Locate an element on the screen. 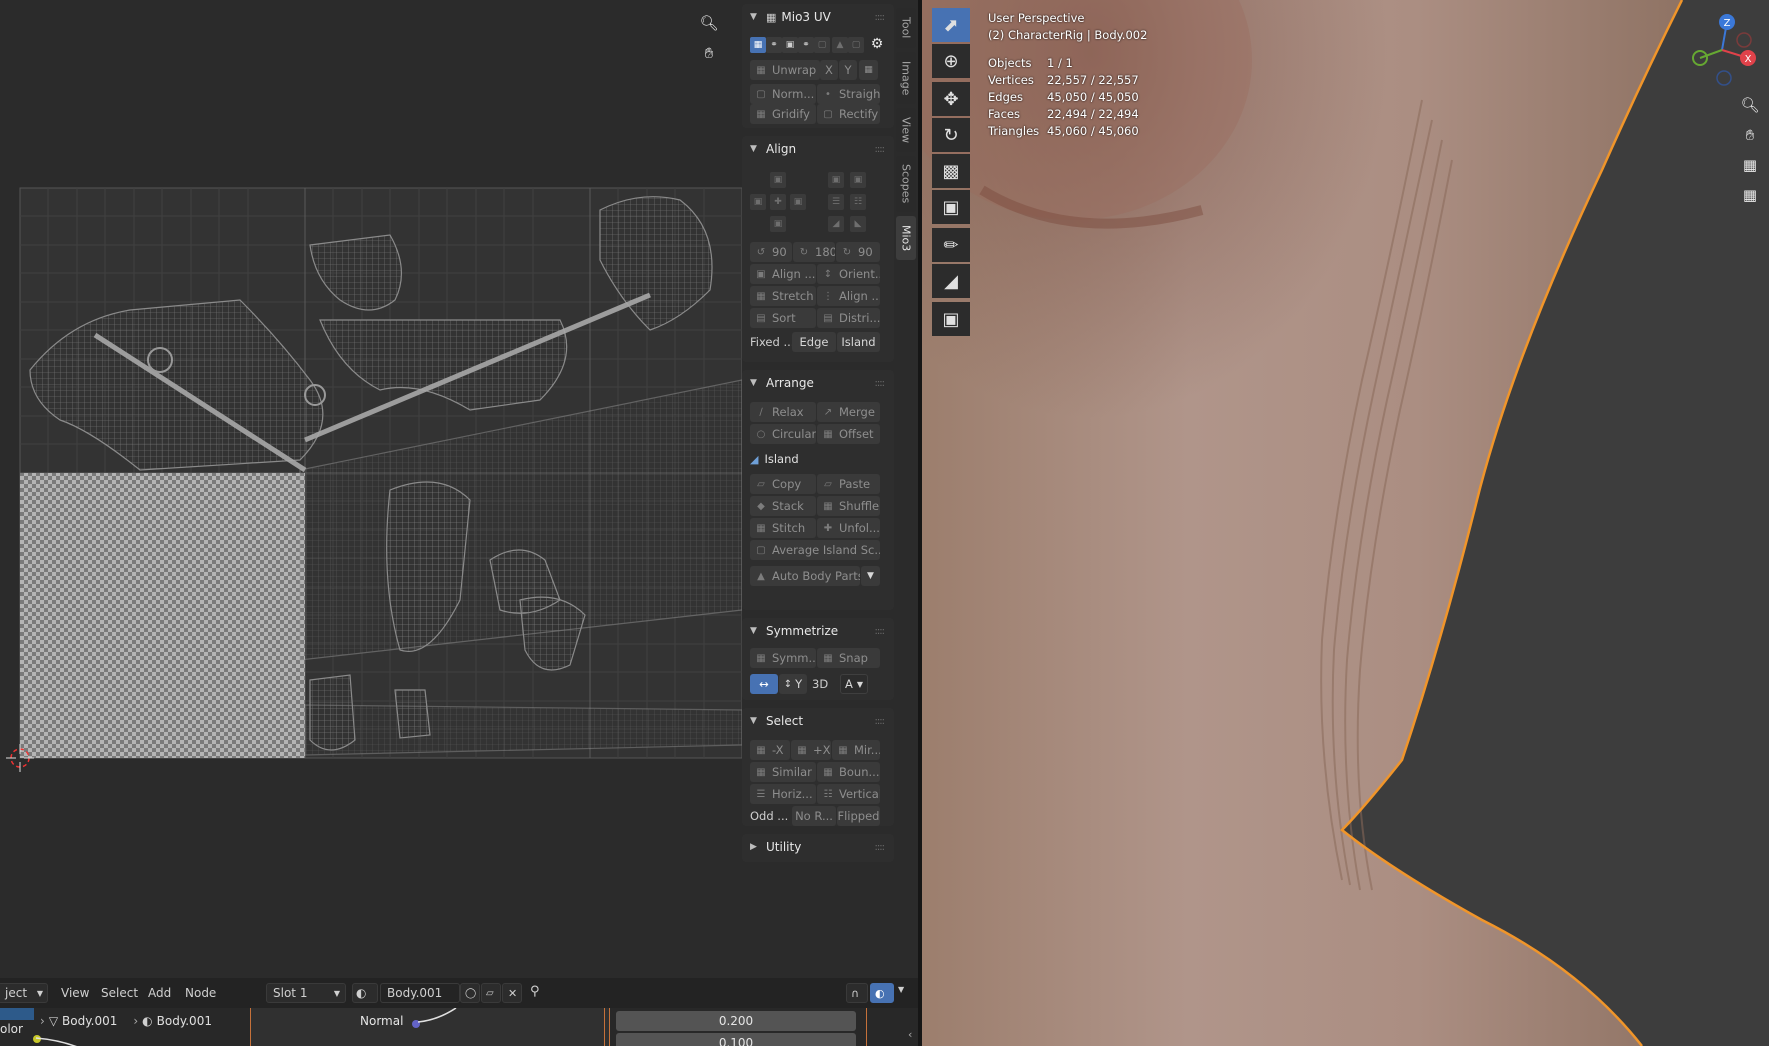  align-bottom-icon: ▣ is located at coordinates (778, 224).